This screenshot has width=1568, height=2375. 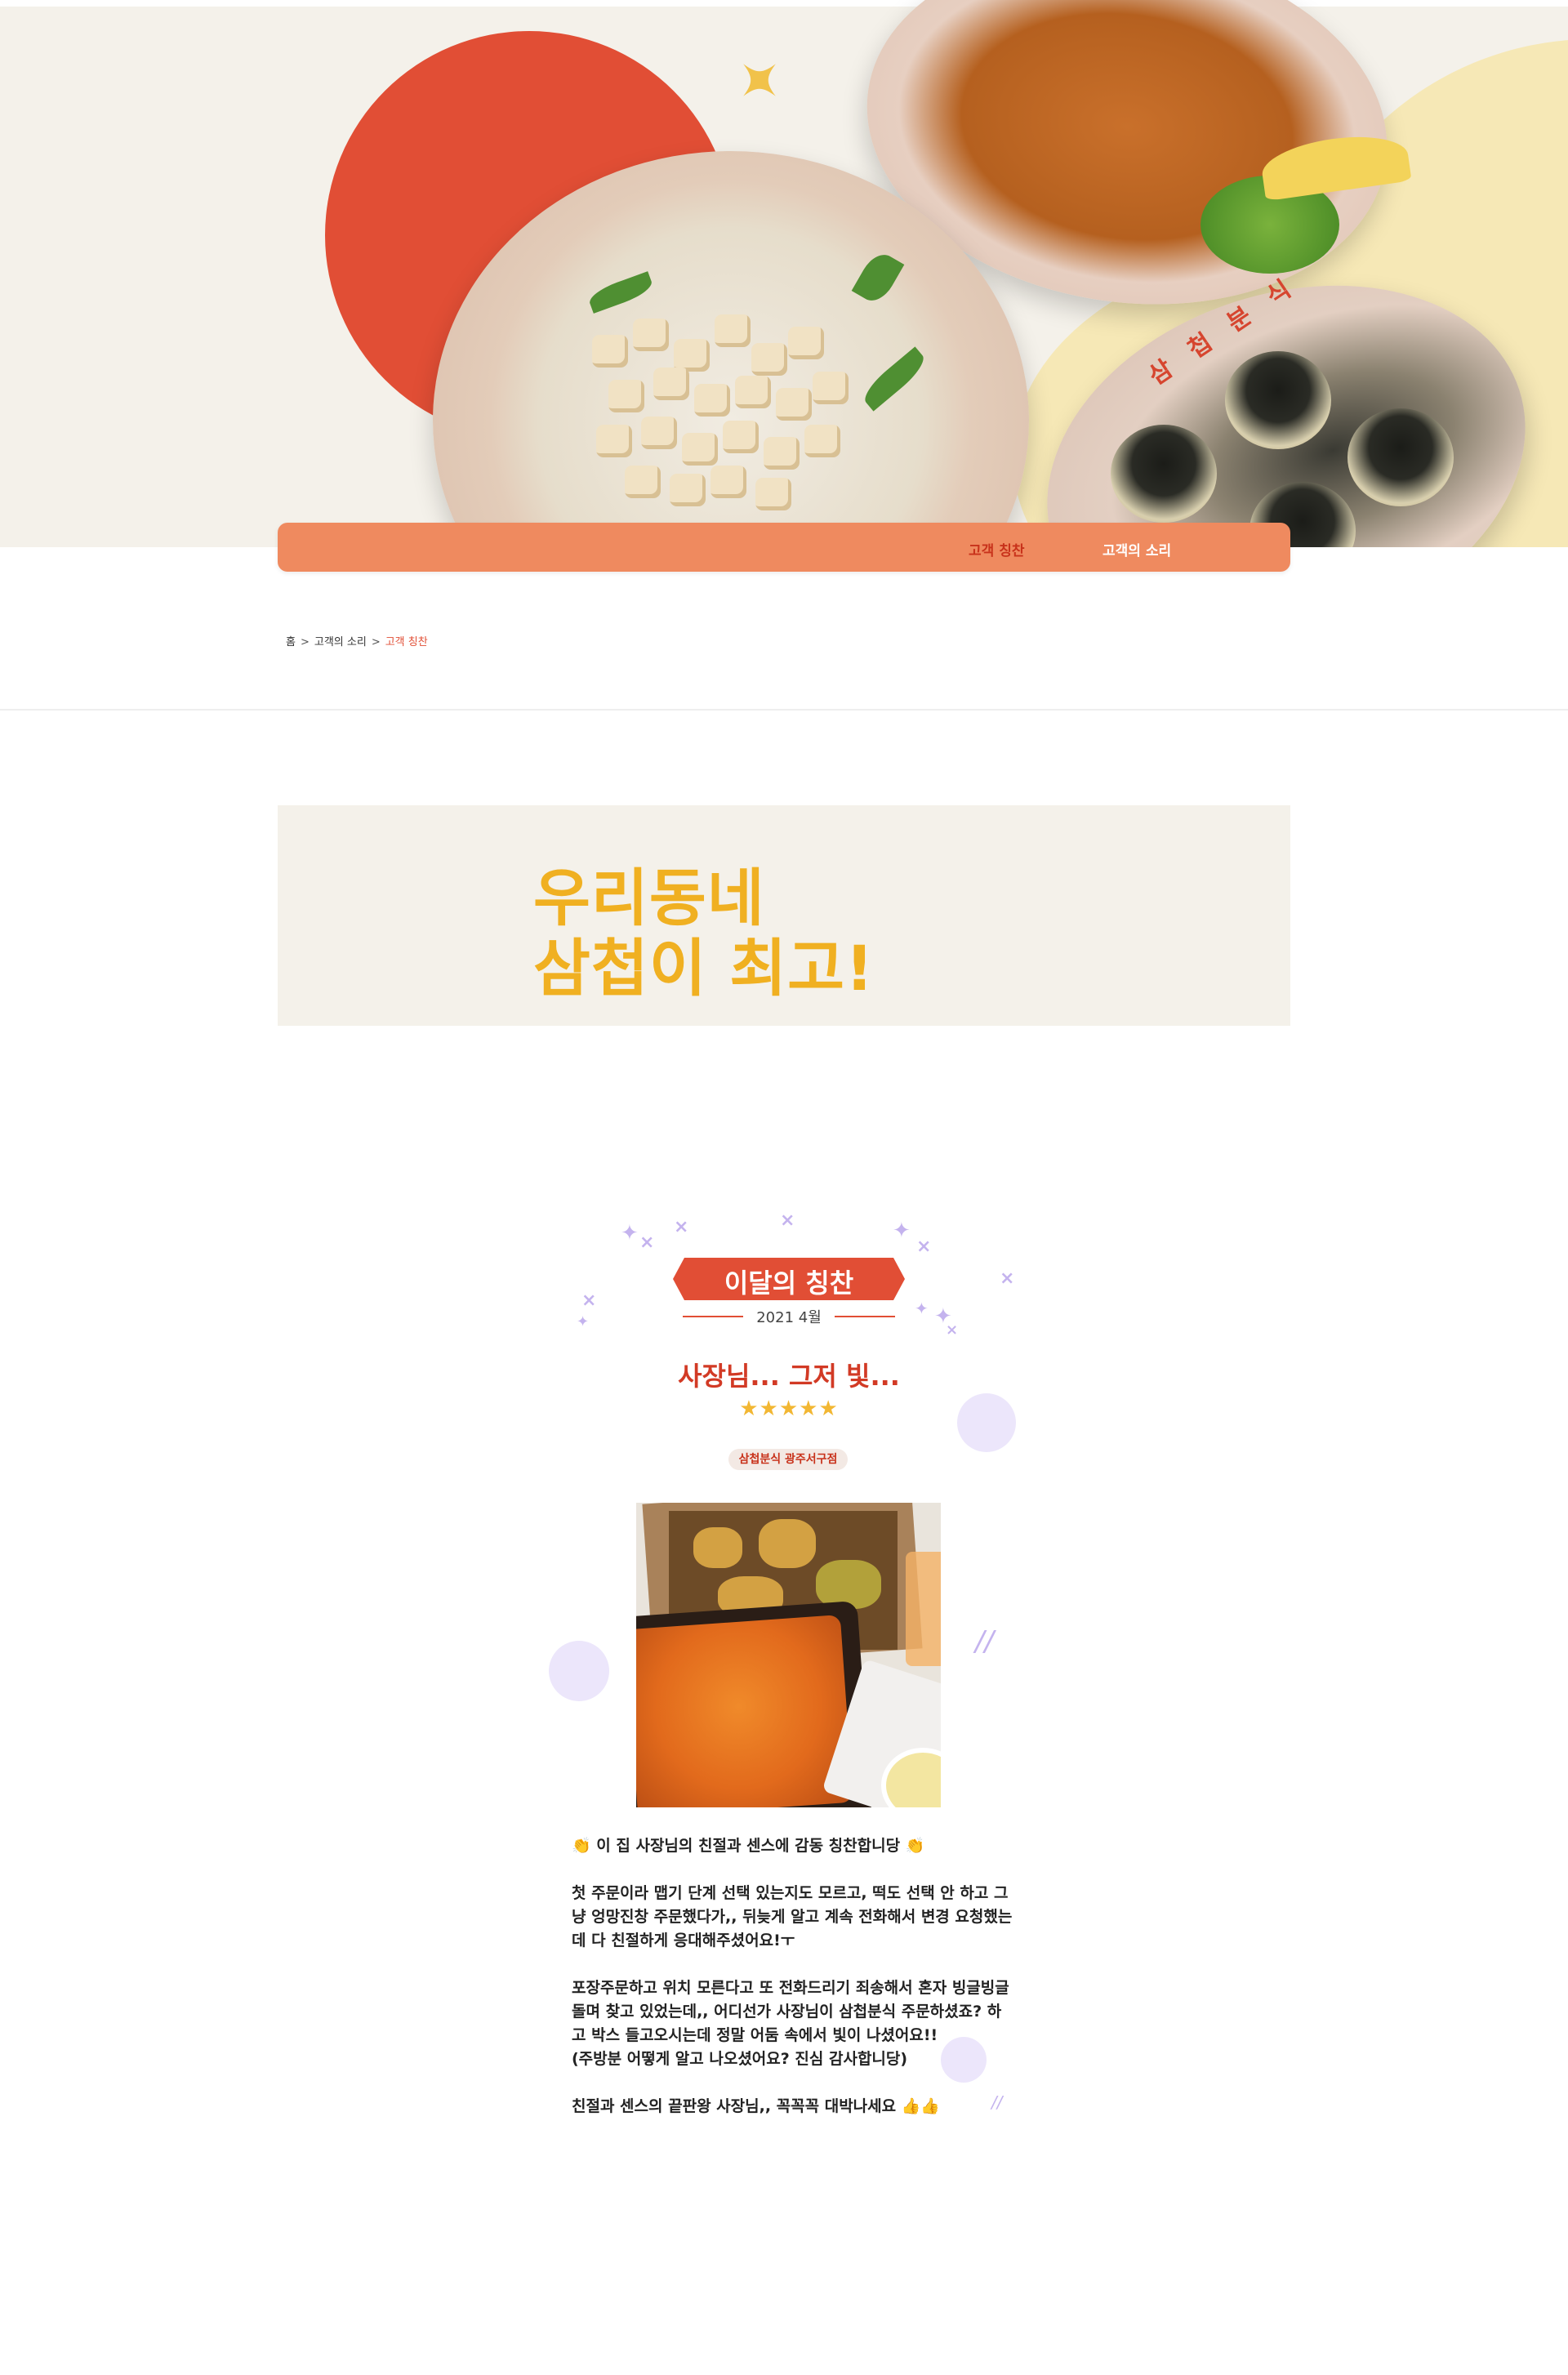 I want to click on breadcrumb-current: 고객 칭찬, so click(x=406, y=642).